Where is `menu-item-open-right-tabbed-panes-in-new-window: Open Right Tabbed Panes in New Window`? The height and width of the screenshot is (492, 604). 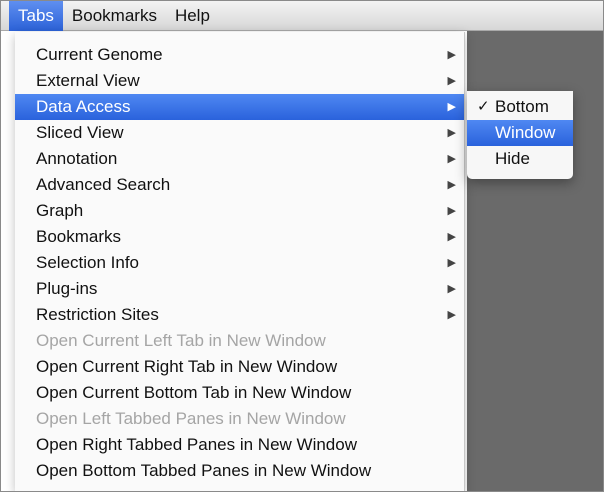 menu-item-open-right-tabbed-panes-in-new-window: Open Right Tabbed Panes in New Window is located at coordinates (239, 445).